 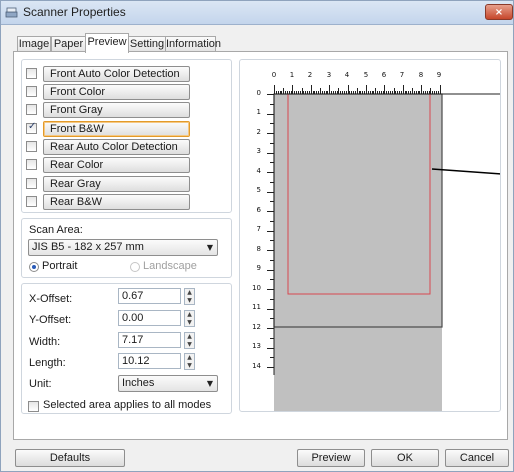 I want to click on x-offset-field: 0.67, so click(x=149, y=296).